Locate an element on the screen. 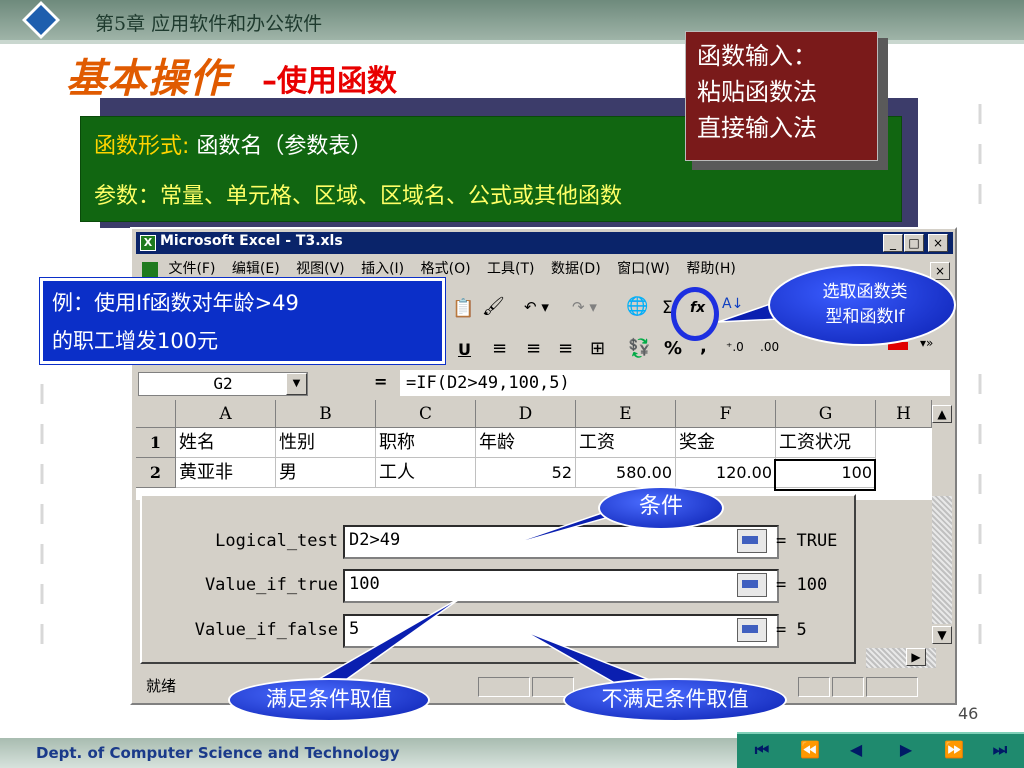 The width and height of the screenshot is (1024, 768). undo-icon: ↶ ▾ is located at coordinates (536, 307).